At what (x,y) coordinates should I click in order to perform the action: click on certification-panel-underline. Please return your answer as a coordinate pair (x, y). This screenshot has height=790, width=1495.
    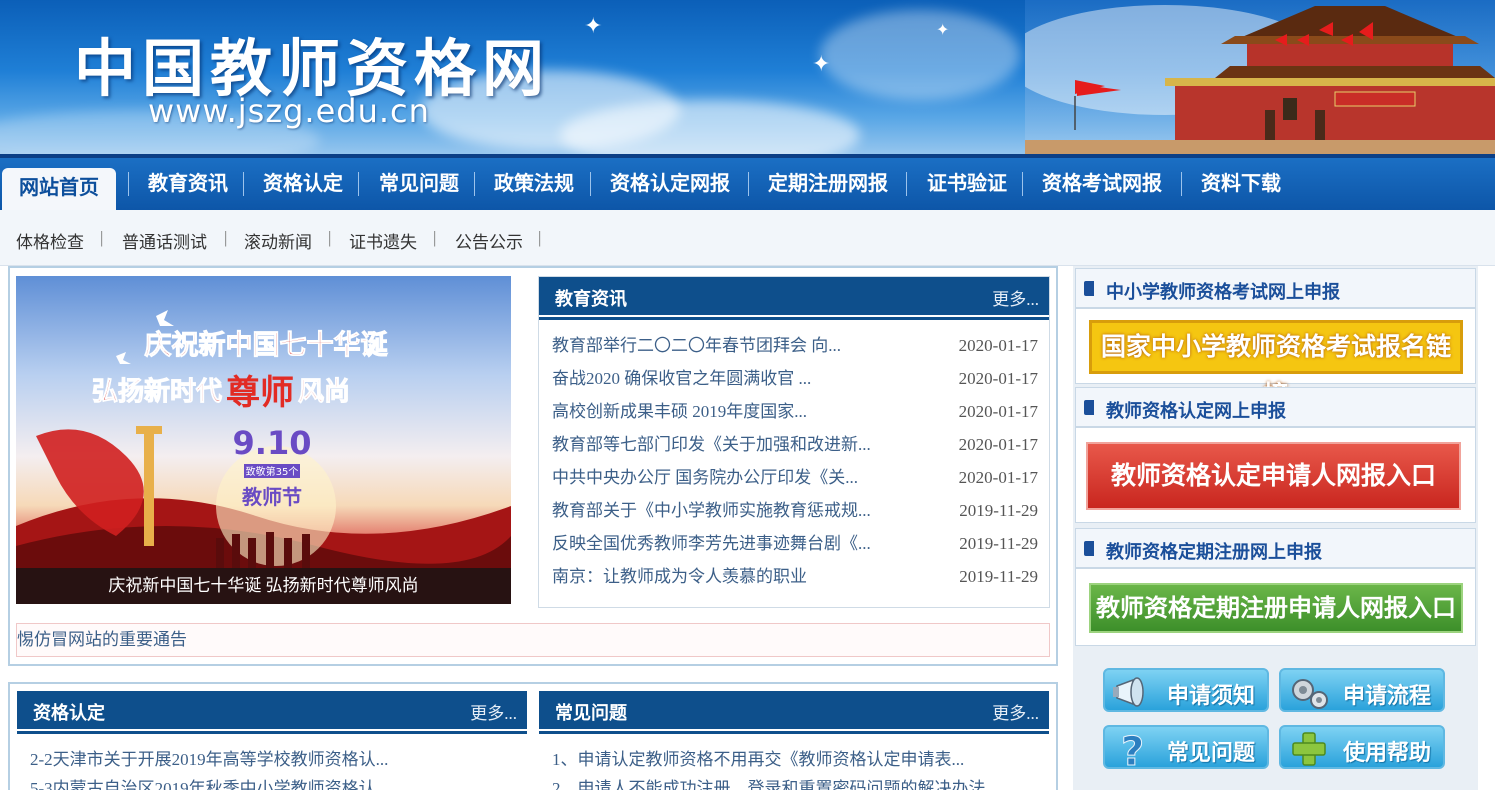
    Looking at the image, I should click on (272, 732).